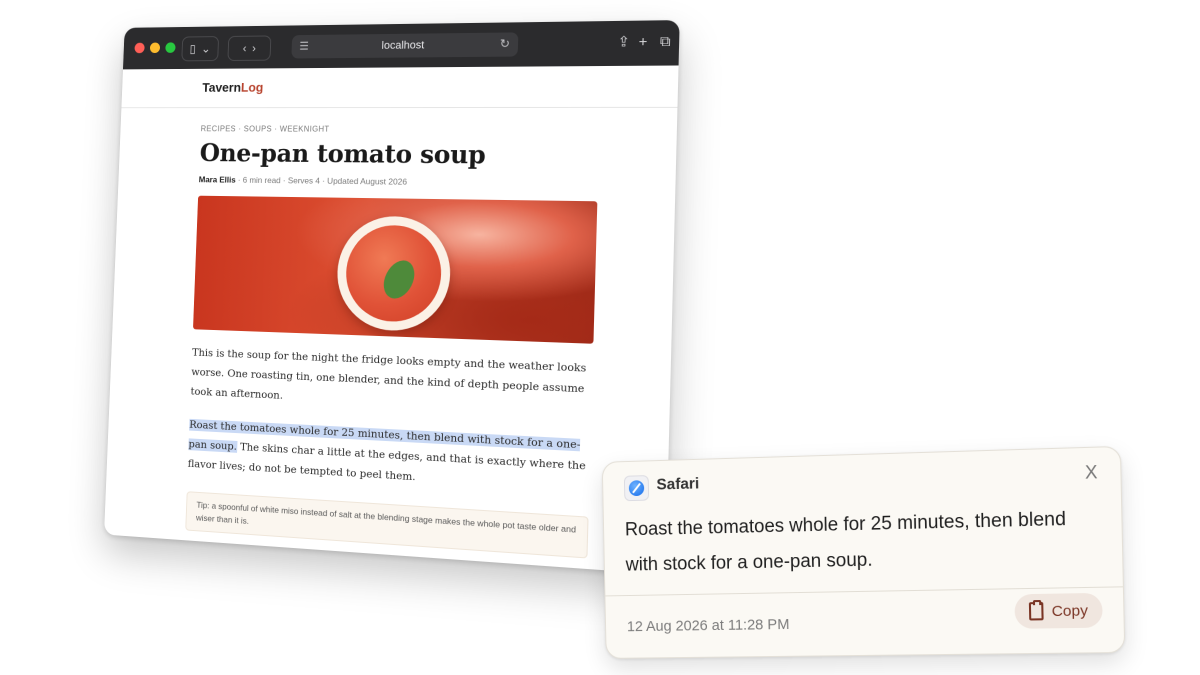  I want to click on notification-app-name: Safari, so click(678, 484).